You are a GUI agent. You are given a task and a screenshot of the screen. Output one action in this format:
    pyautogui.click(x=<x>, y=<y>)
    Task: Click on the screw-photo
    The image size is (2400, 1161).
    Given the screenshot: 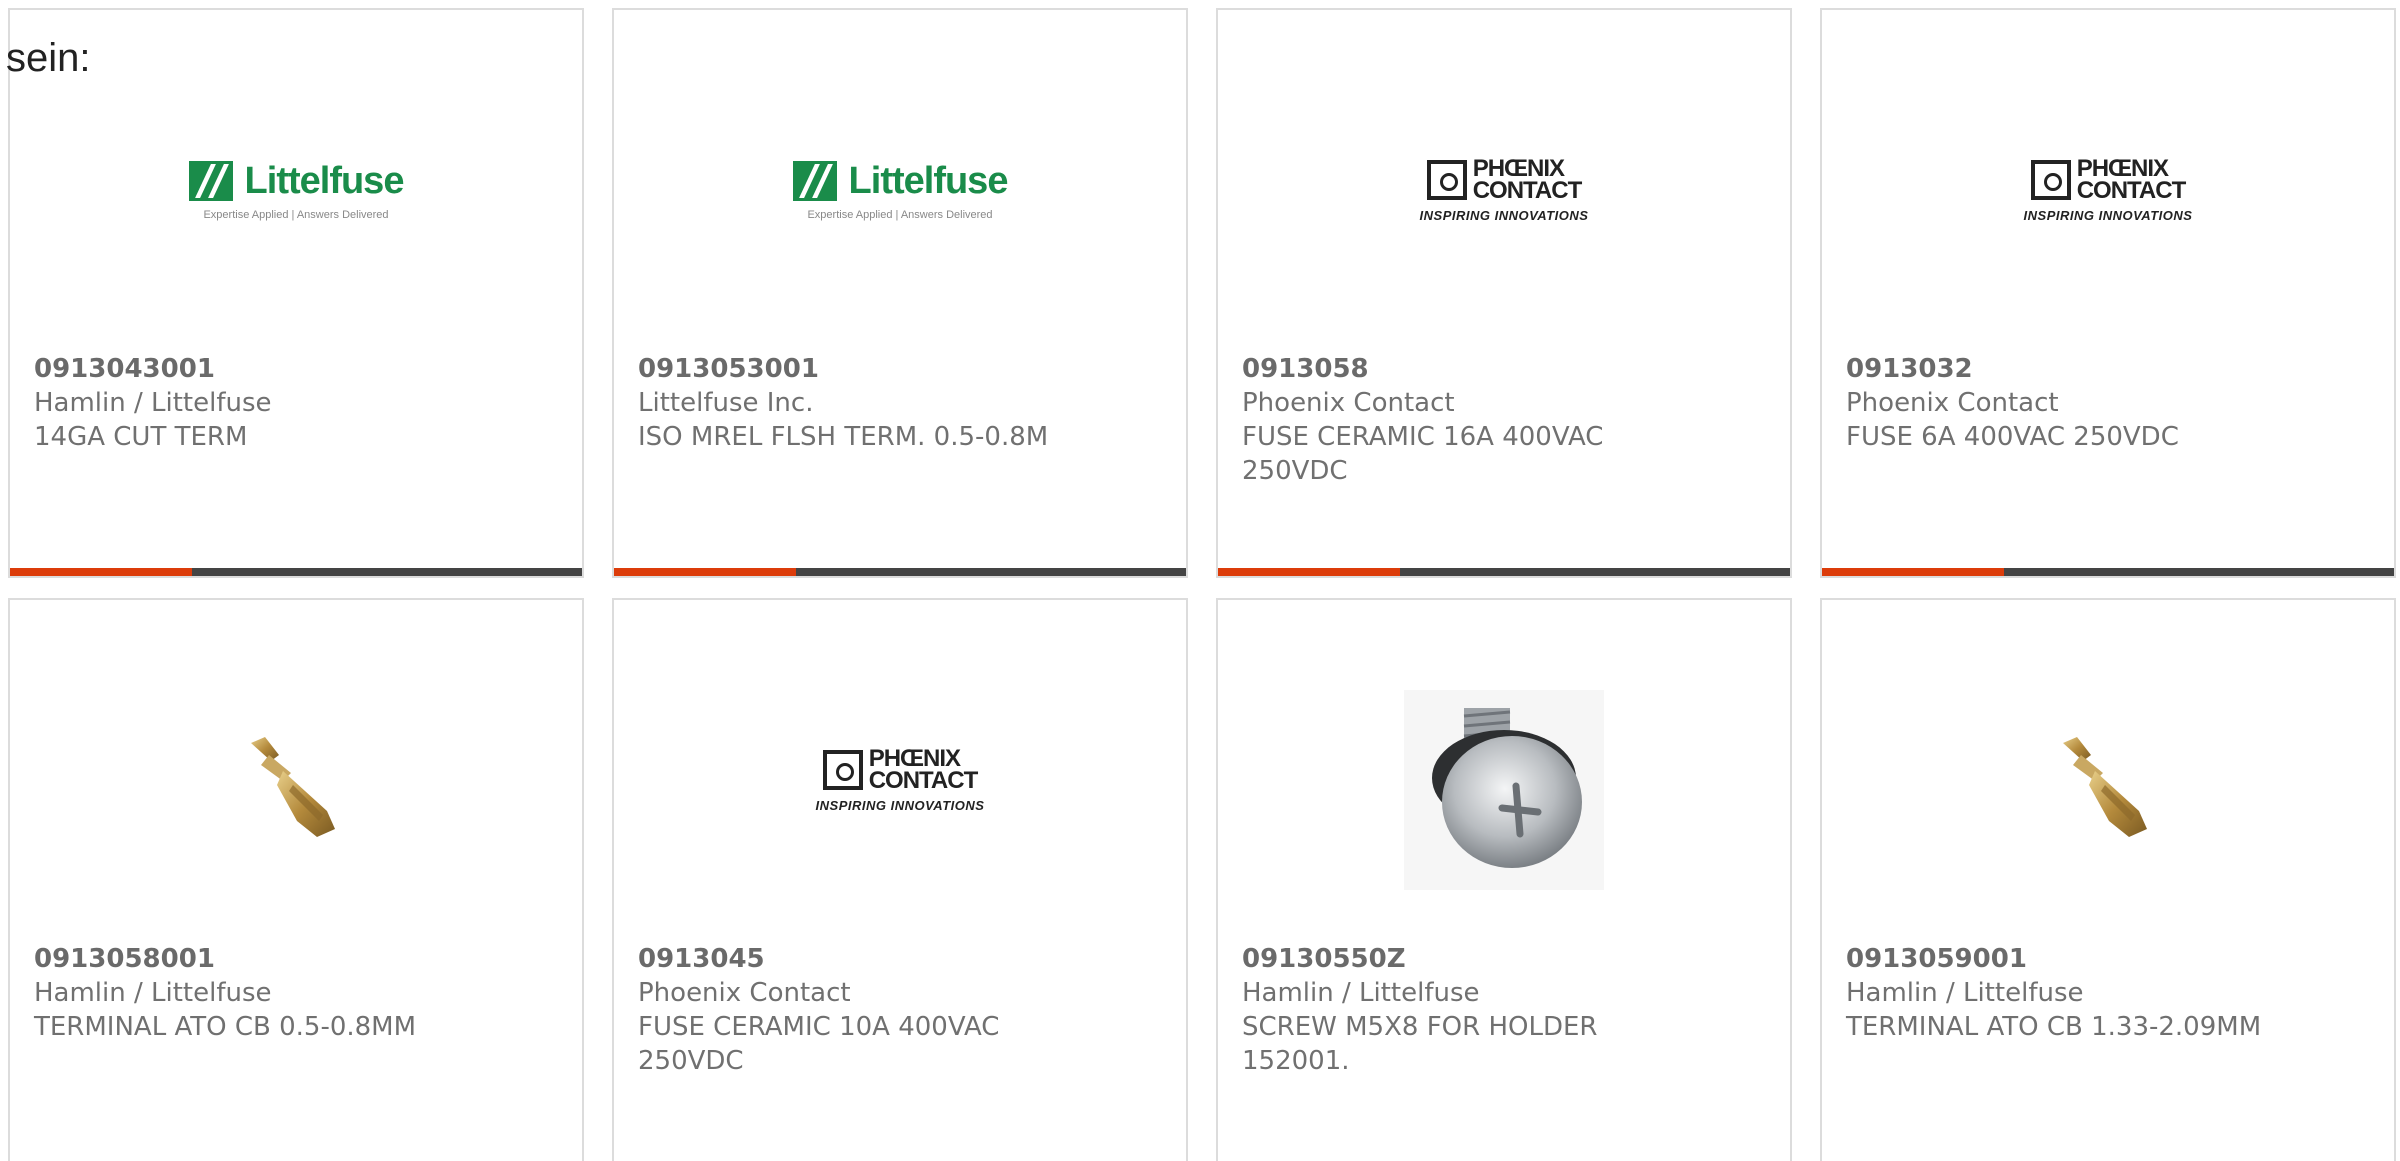 What is the action you would take?
    pyautogui.click(x=1504, y=790)
    